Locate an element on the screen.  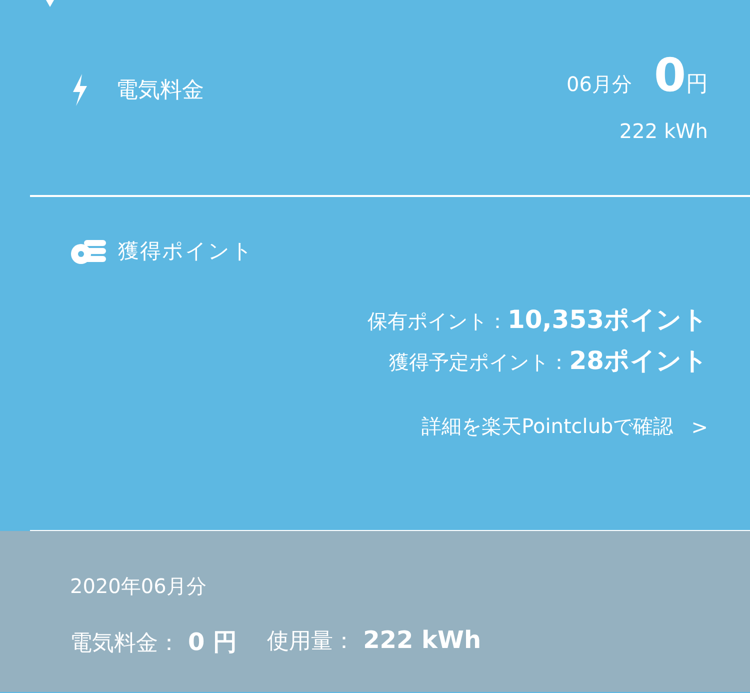
summary-label: 使用量： is located at coordinates (311, 642).